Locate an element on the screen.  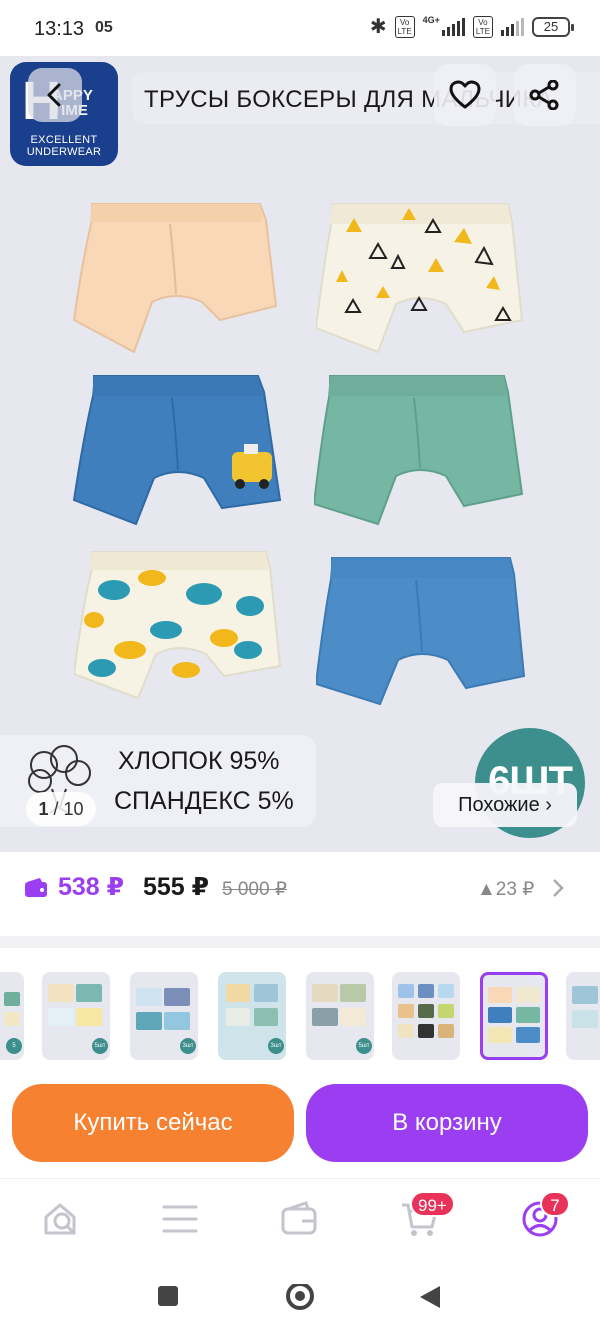
wallet-nav-icon is located at coordinates (299, 1218).